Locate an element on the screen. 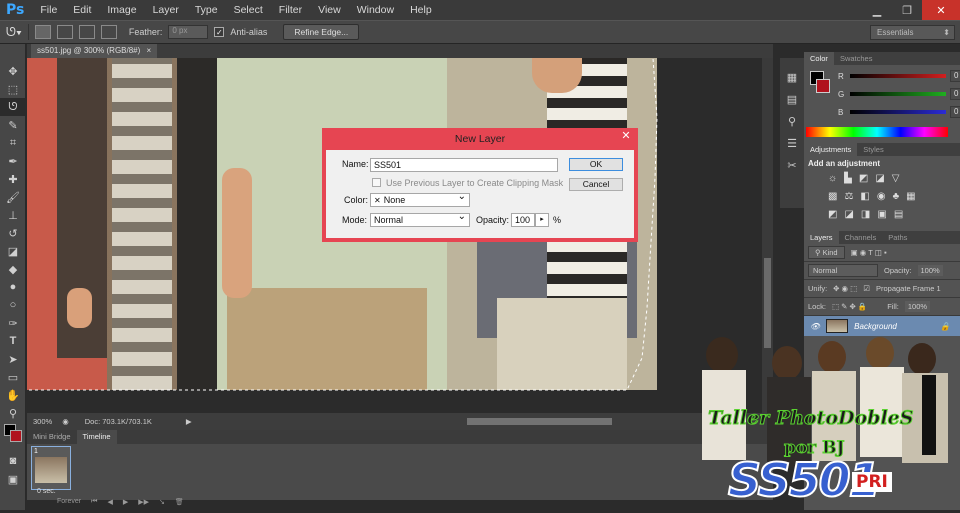 The width and height of the screenshot is (960, 513). menu-window: Window is located at coordinates (375, 10).